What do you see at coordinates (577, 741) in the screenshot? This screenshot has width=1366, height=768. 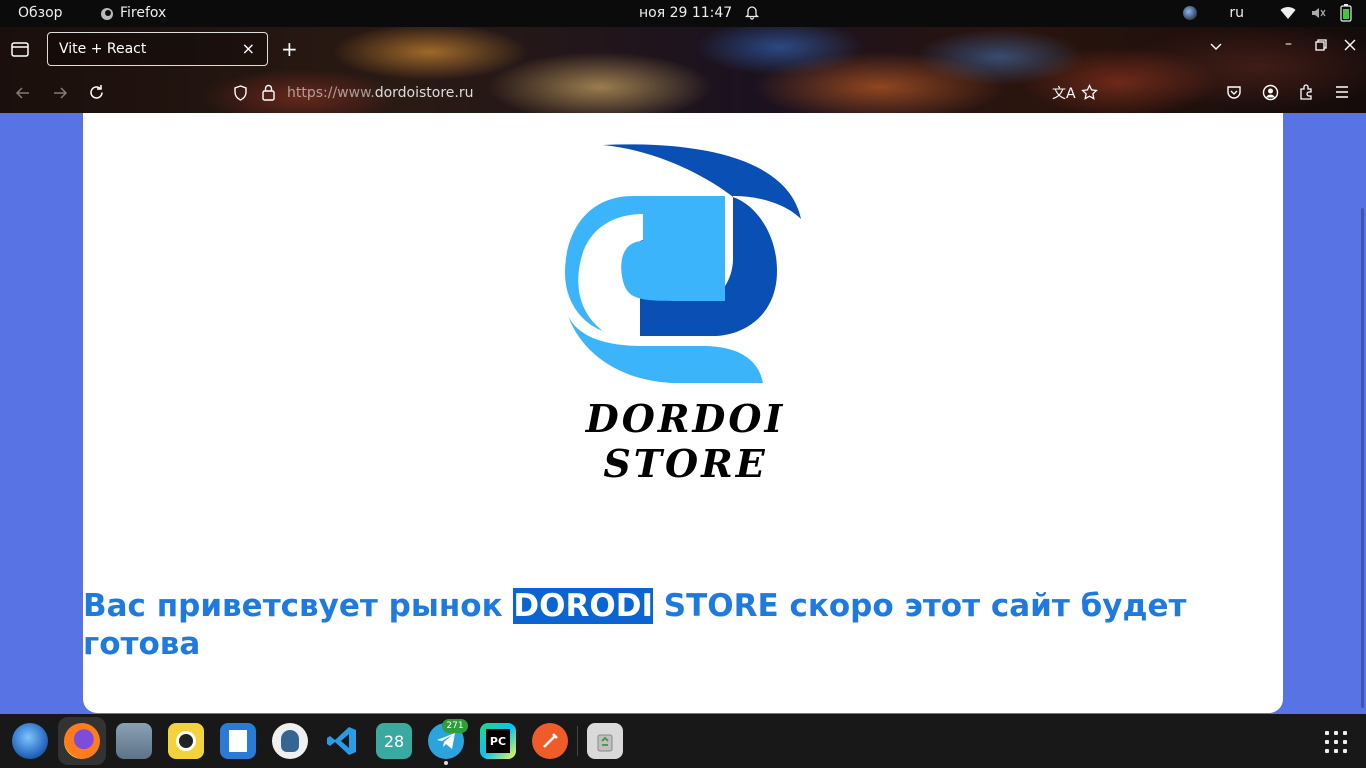 I see `dock-separator` at bounding box center [577, 741].